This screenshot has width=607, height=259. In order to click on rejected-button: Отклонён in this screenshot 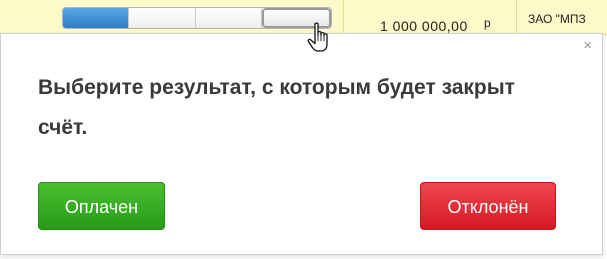, I will do `click(488, 206)`.